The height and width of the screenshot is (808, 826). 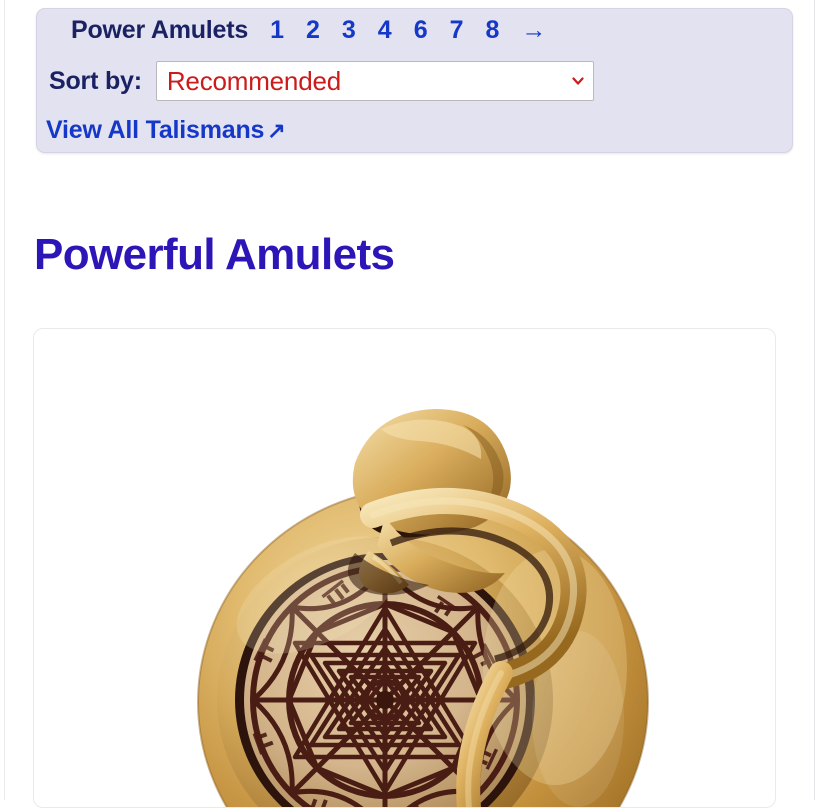 I want to click on sort-by-select: Recommended, so click(x=374, y=81).